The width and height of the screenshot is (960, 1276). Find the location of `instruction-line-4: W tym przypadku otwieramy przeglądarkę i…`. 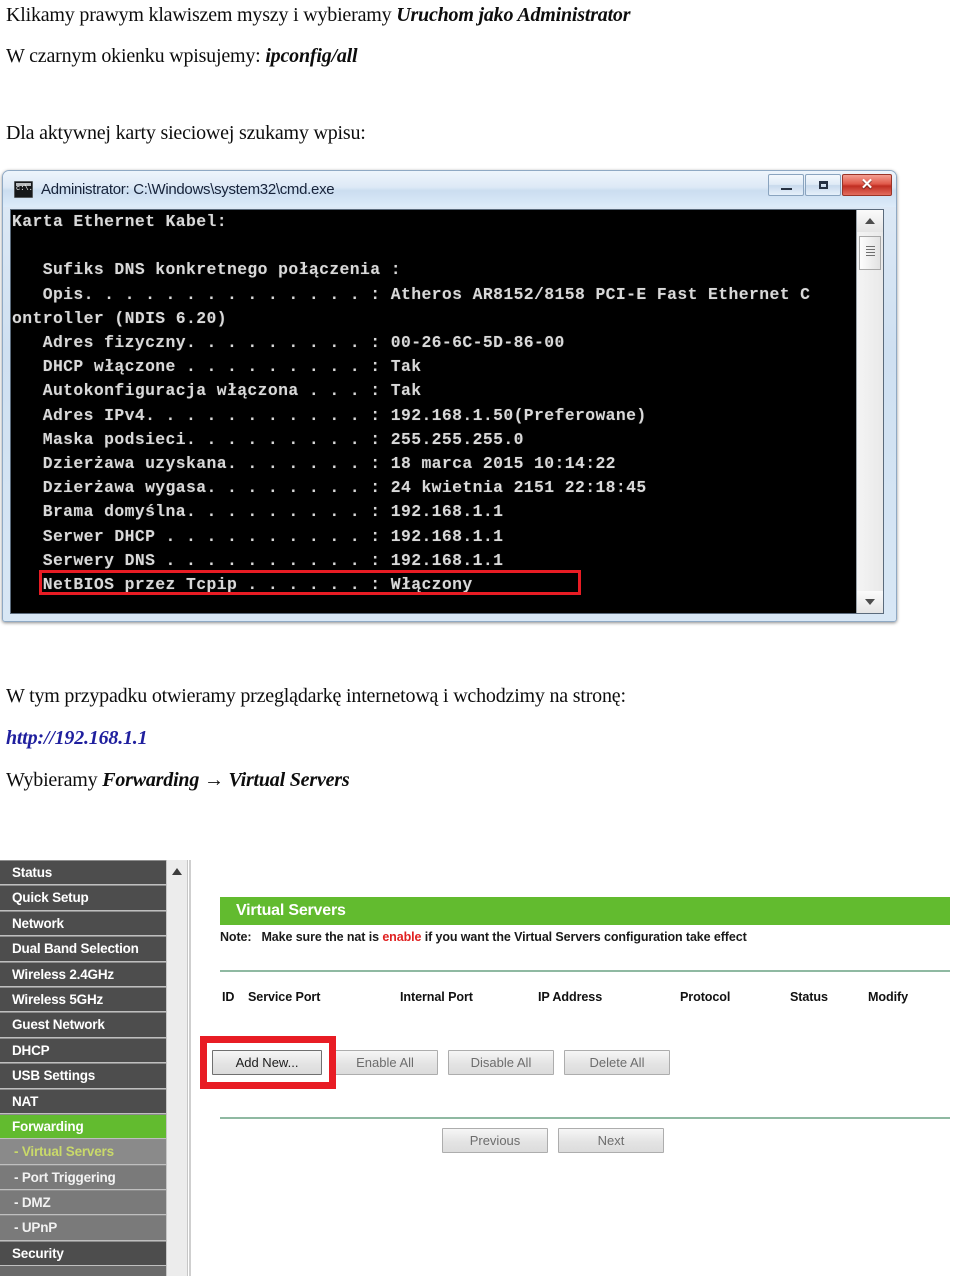

instruction-line-4: W tym przypadku otwieramy przeglądarkę i… is located at coordinates (316, 696).